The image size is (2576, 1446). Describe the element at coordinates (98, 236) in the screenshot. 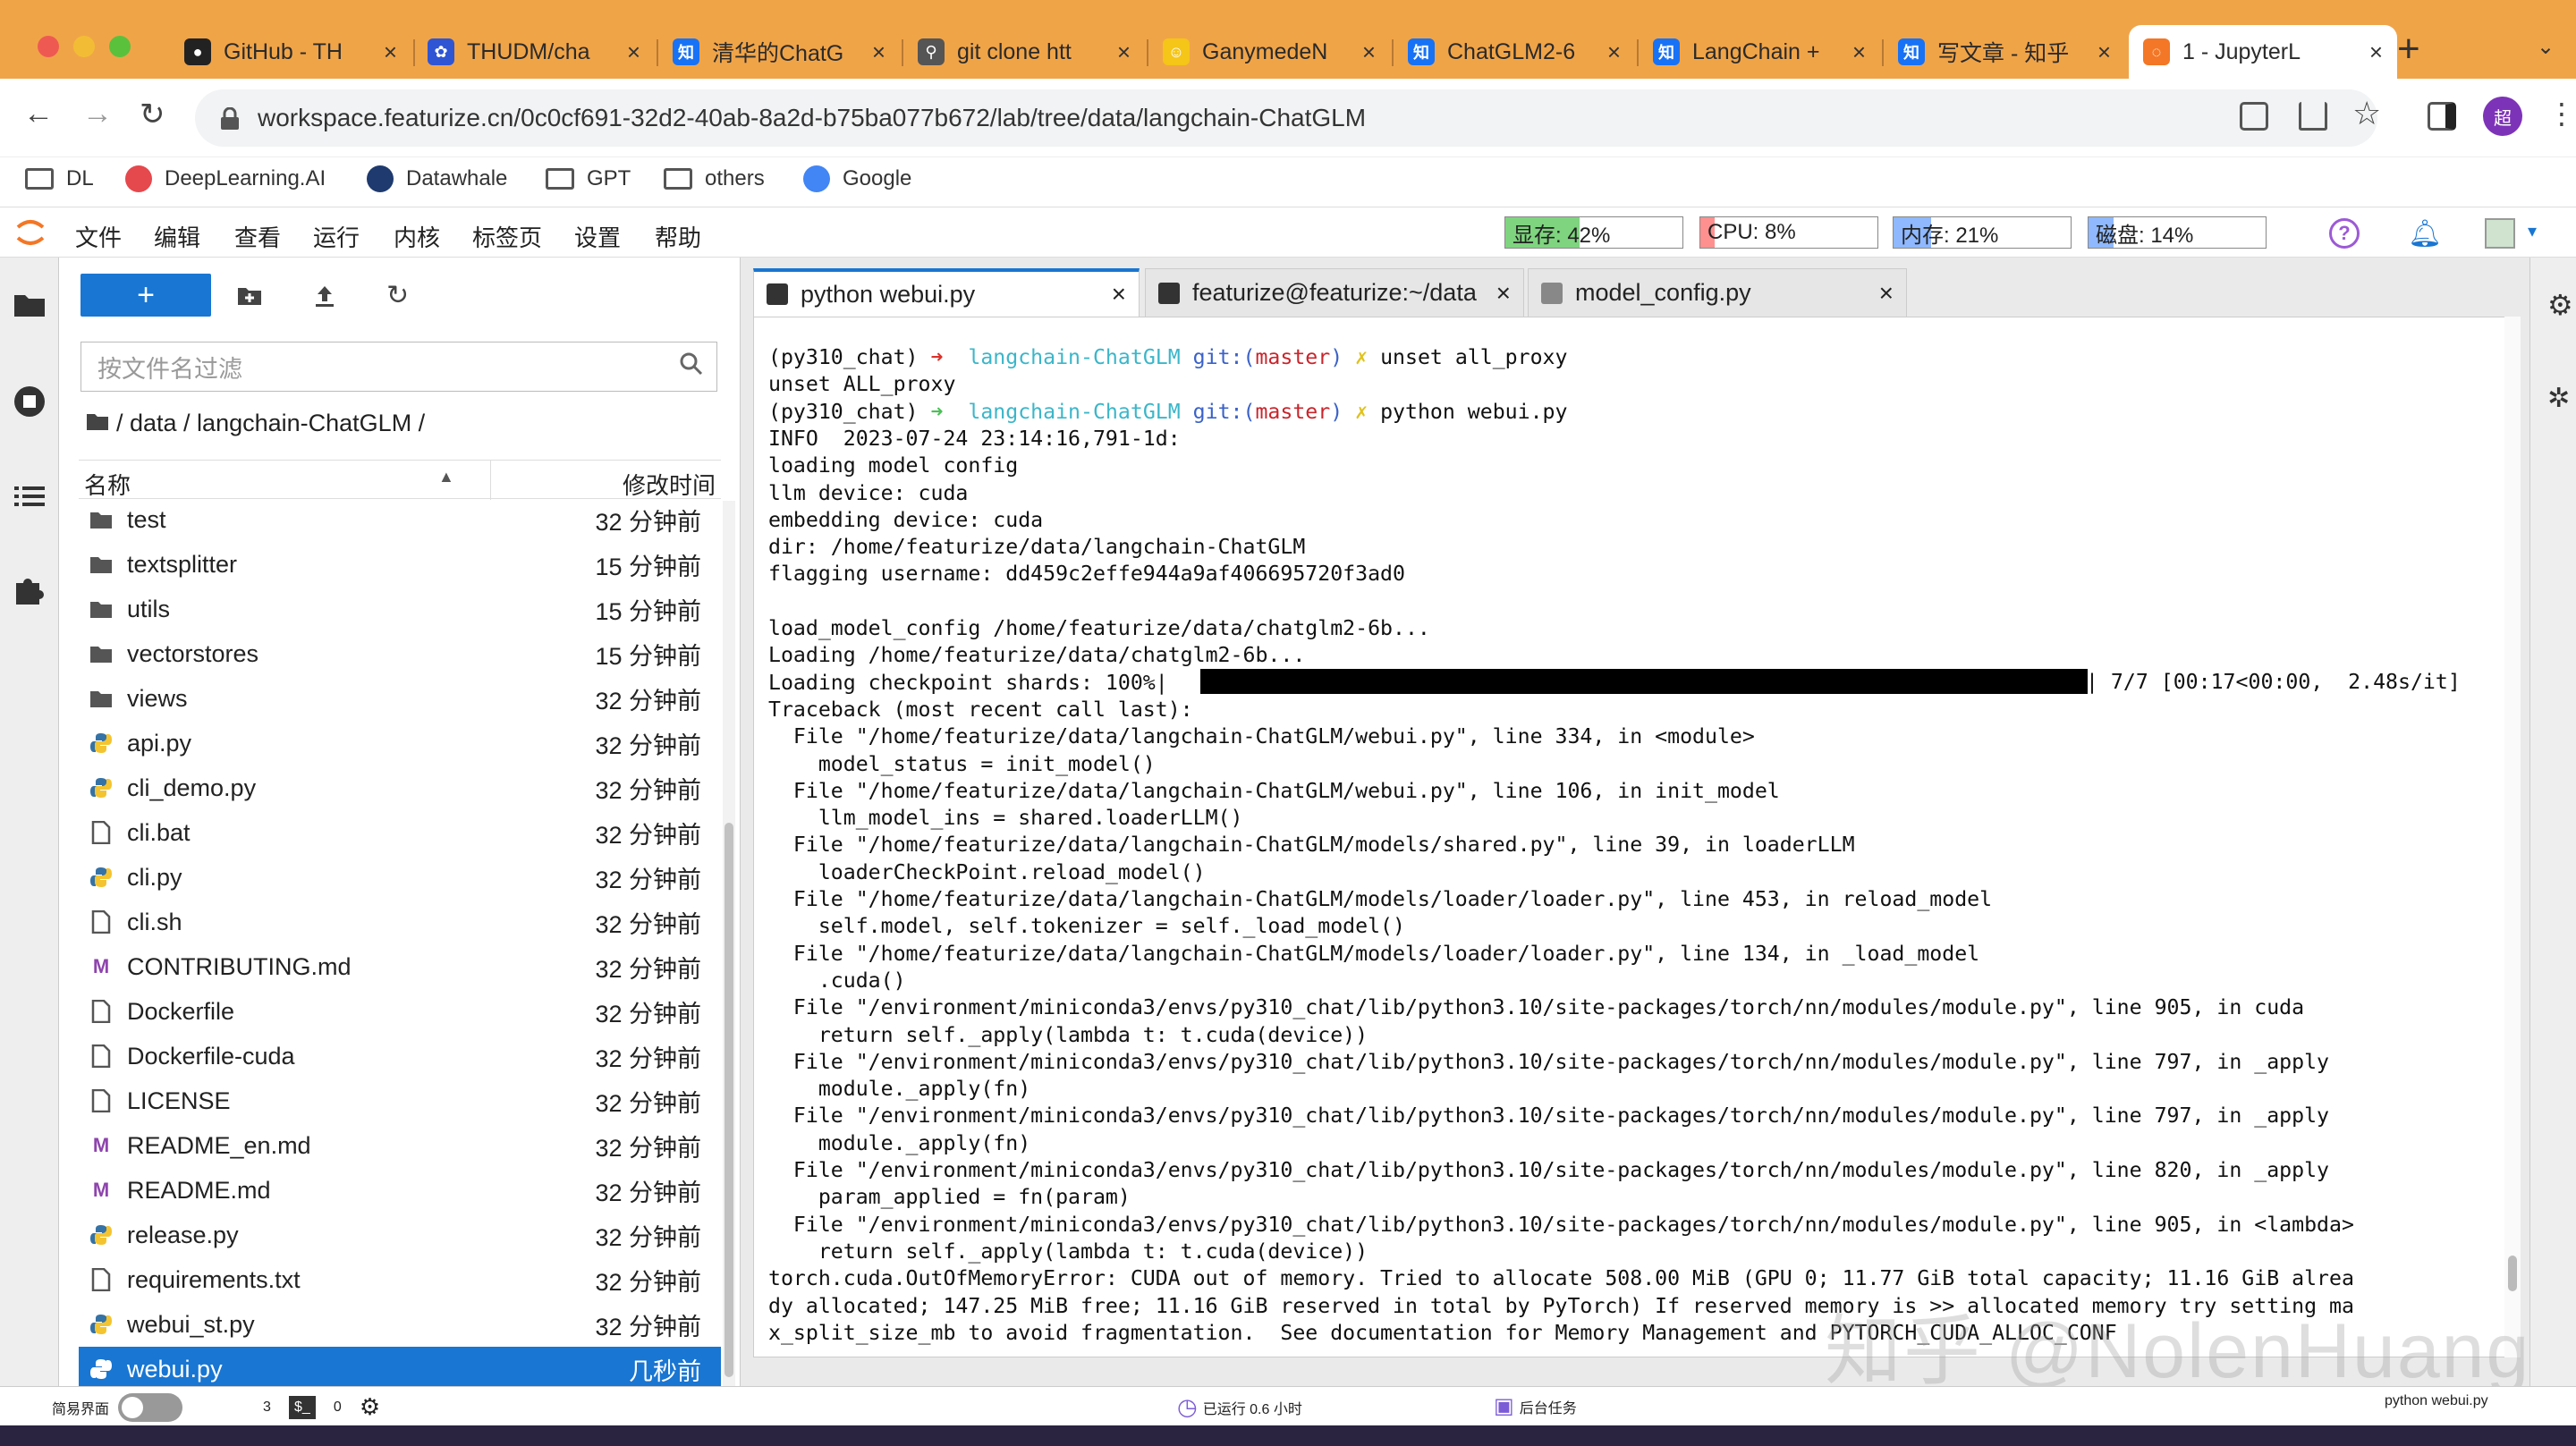

I see `menu-file: 文件` at that location.